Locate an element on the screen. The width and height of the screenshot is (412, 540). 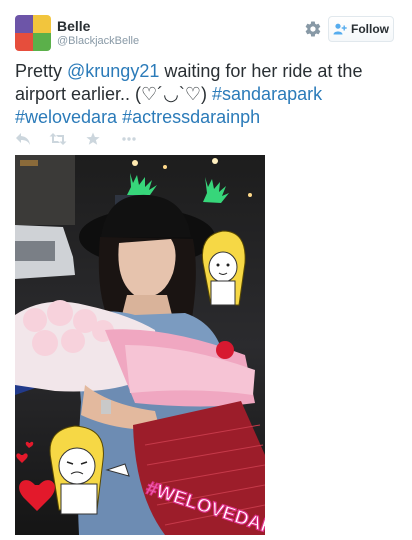
follow-button: Follow is located at coordinates (361, 29).